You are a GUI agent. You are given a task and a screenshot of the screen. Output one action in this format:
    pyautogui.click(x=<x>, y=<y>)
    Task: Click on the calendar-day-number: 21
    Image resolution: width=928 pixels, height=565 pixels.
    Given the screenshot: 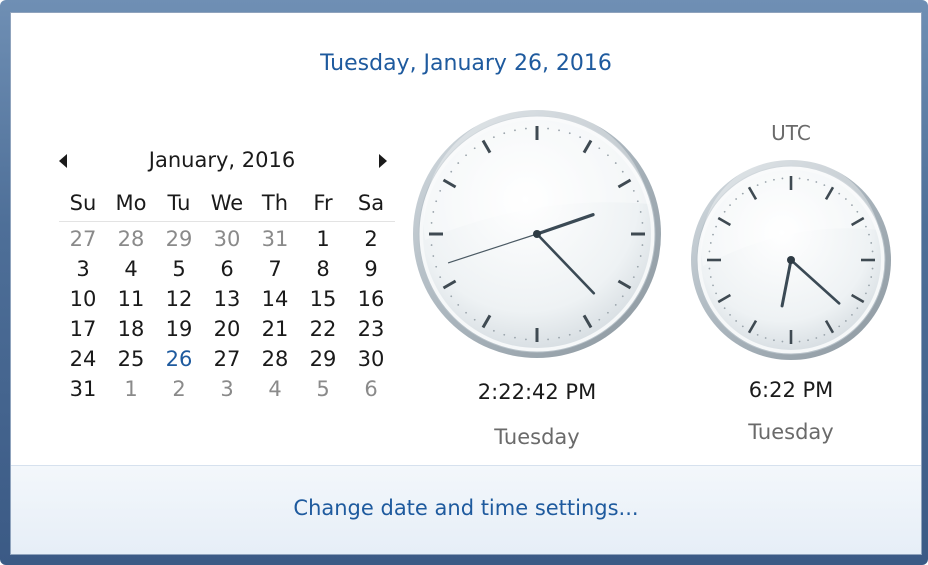 What is the action you would take?
    pyautogui.click(x=275, y=329)
    